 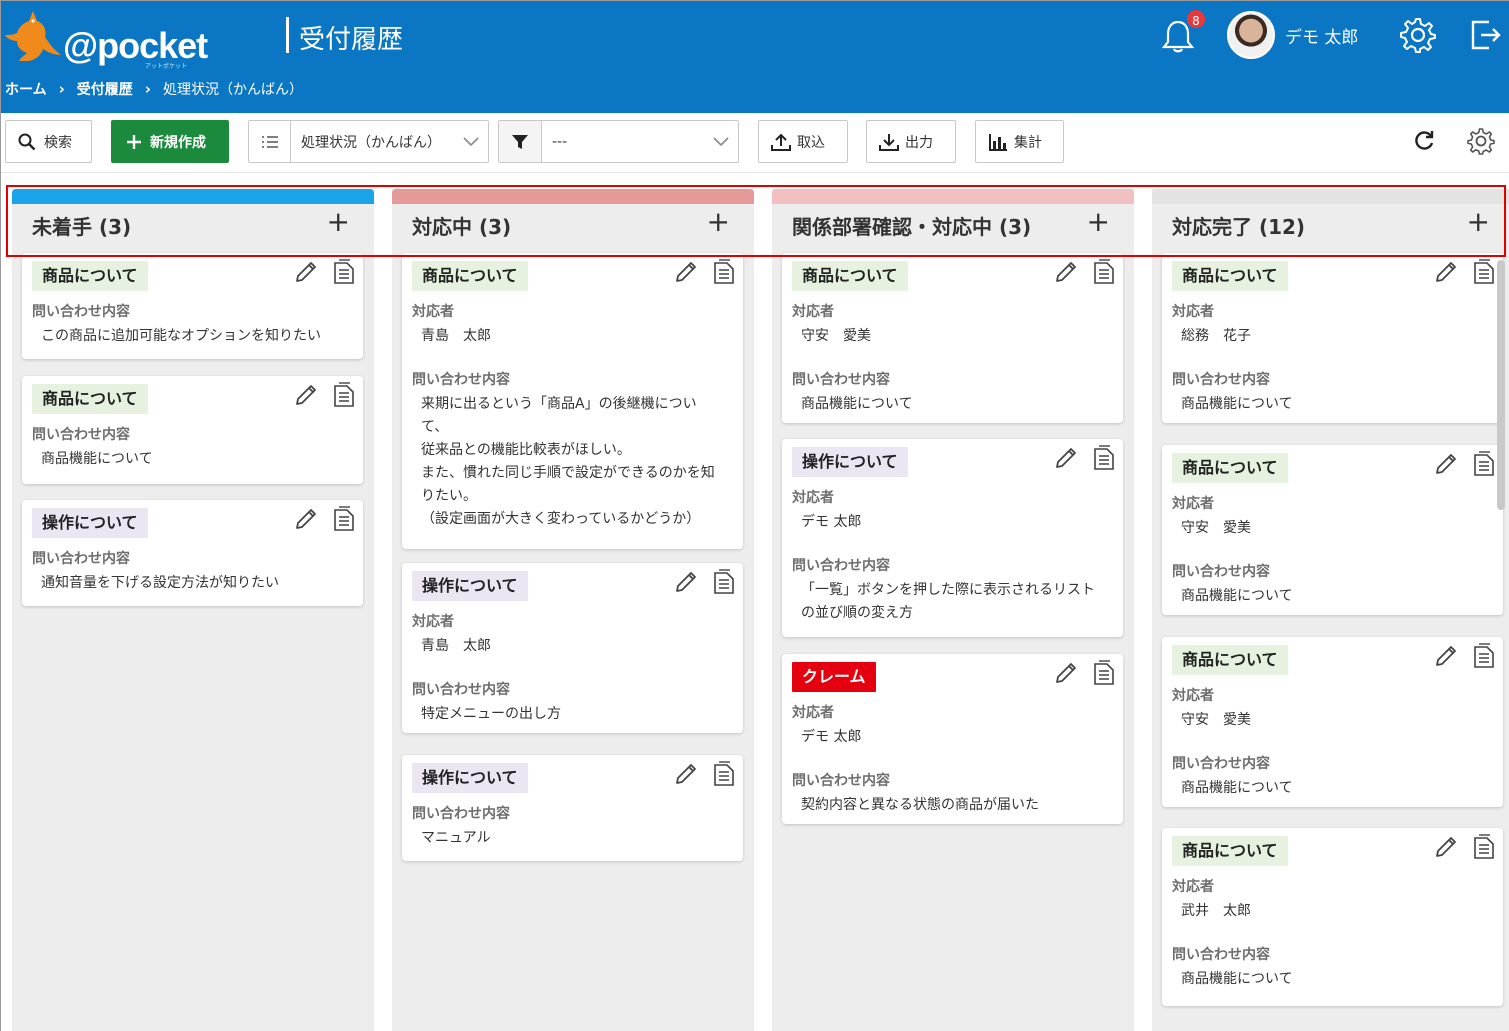 I want to click on kanban-card: 商品について 対応者 総務 花子 問い合わせ内容 商品機能について, so click(x=1332, y=338).